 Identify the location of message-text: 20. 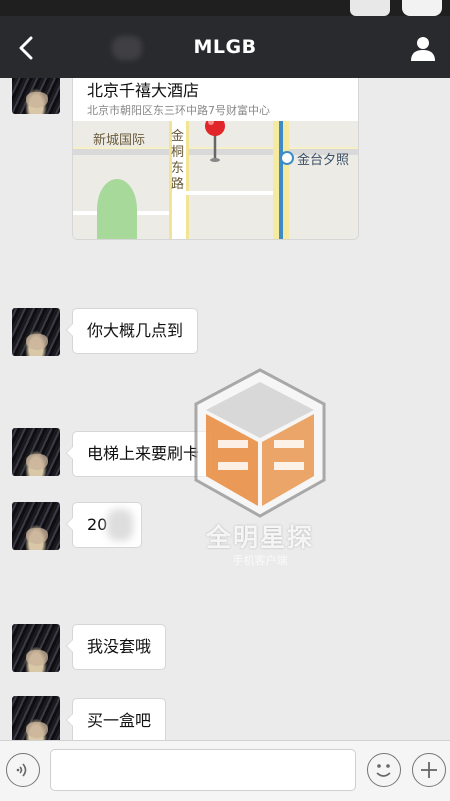
(97, 524).